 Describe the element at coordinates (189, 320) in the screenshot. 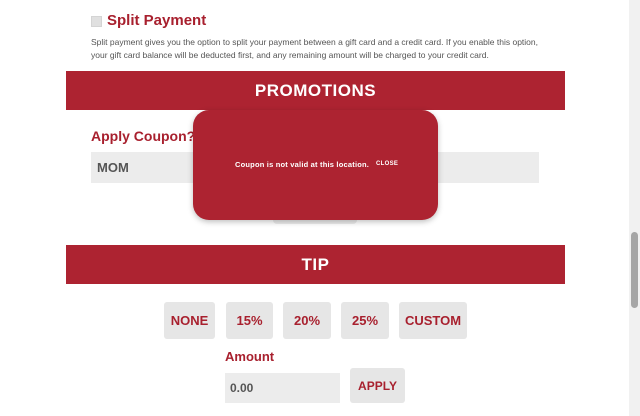

I see `tip-none-button: NONE` at that location.